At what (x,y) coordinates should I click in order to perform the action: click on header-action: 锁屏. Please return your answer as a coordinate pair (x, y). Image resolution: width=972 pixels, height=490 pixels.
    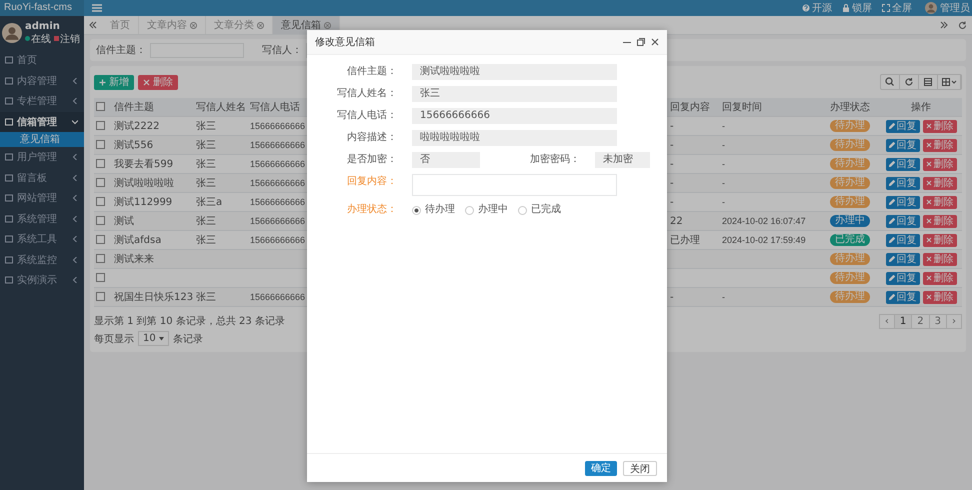
    Looking at the image, I should click on (857, 8).